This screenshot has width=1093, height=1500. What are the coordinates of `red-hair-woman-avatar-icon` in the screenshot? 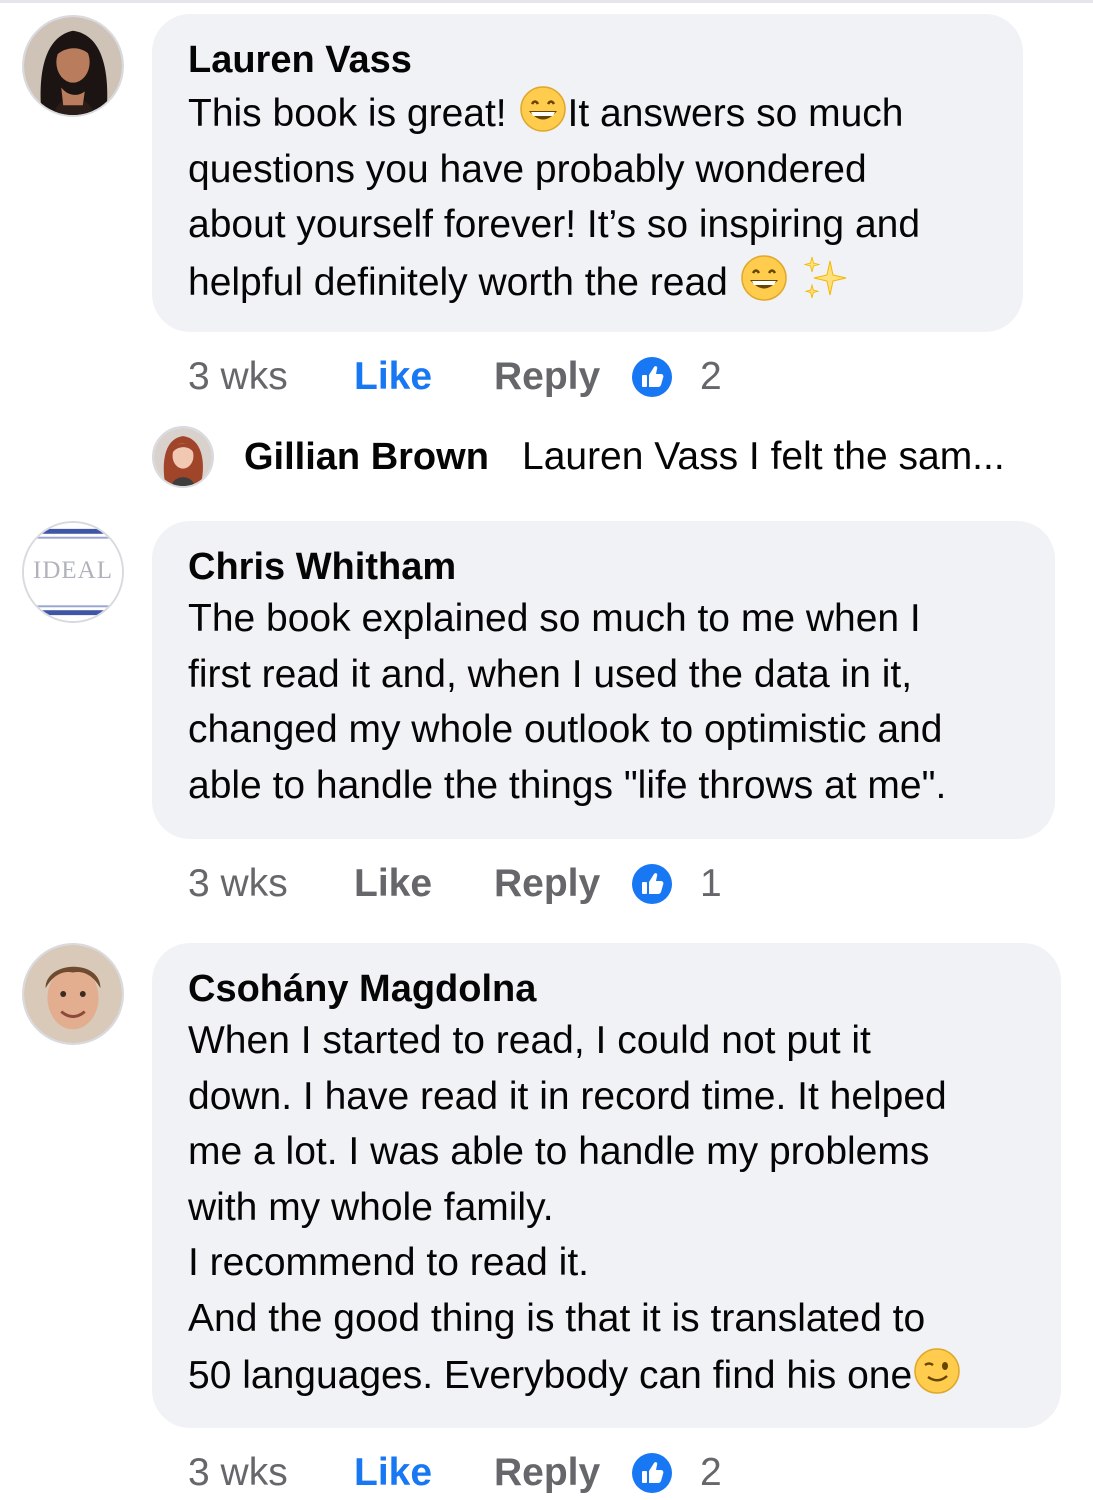 It's located at (183, 457).